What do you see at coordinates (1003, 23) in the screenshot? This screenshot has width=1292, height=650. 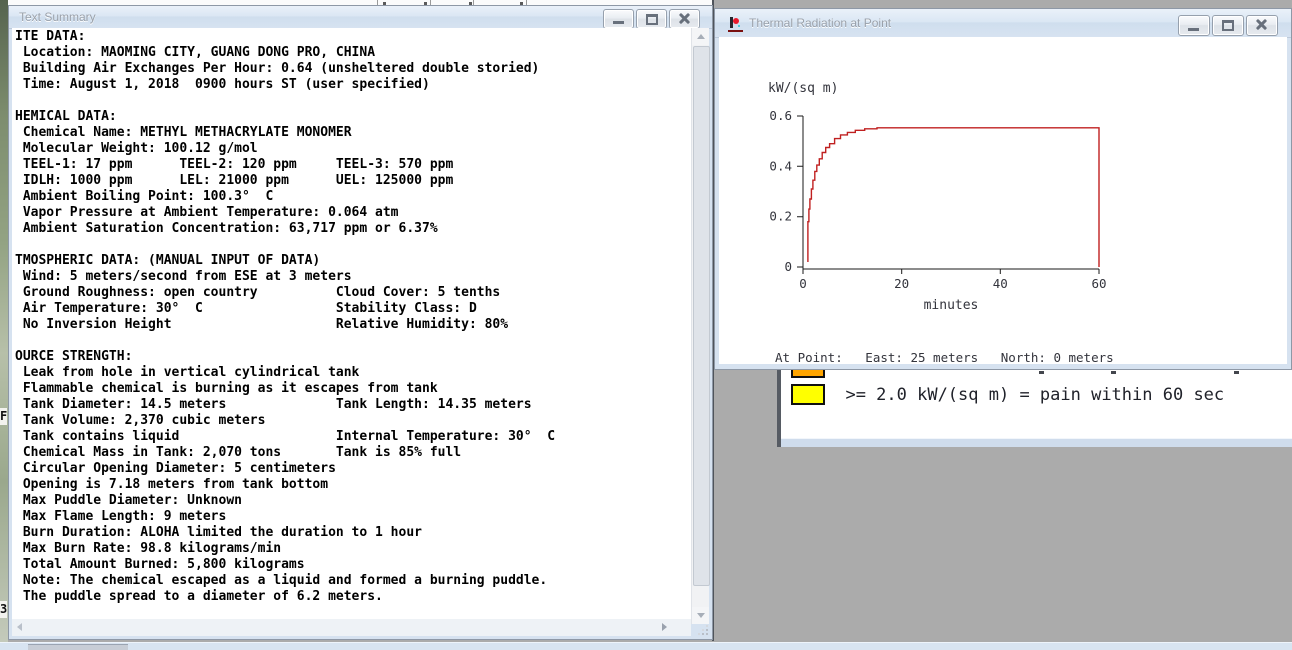 I see `title-bar: Thermal Radiation at Point` at bounding box center [1003, 23].